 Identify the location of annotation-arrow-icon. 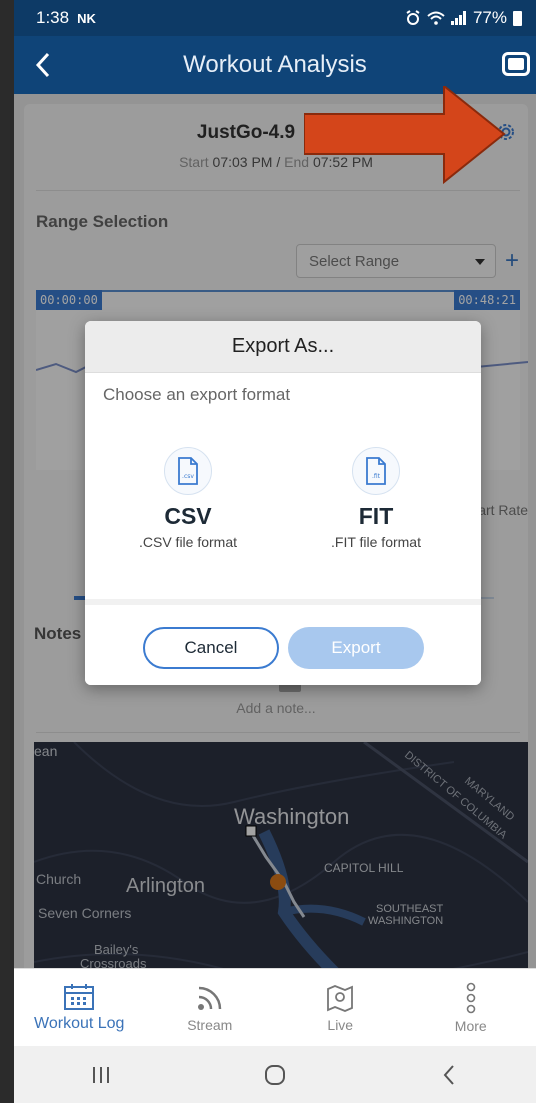
(405, 135).